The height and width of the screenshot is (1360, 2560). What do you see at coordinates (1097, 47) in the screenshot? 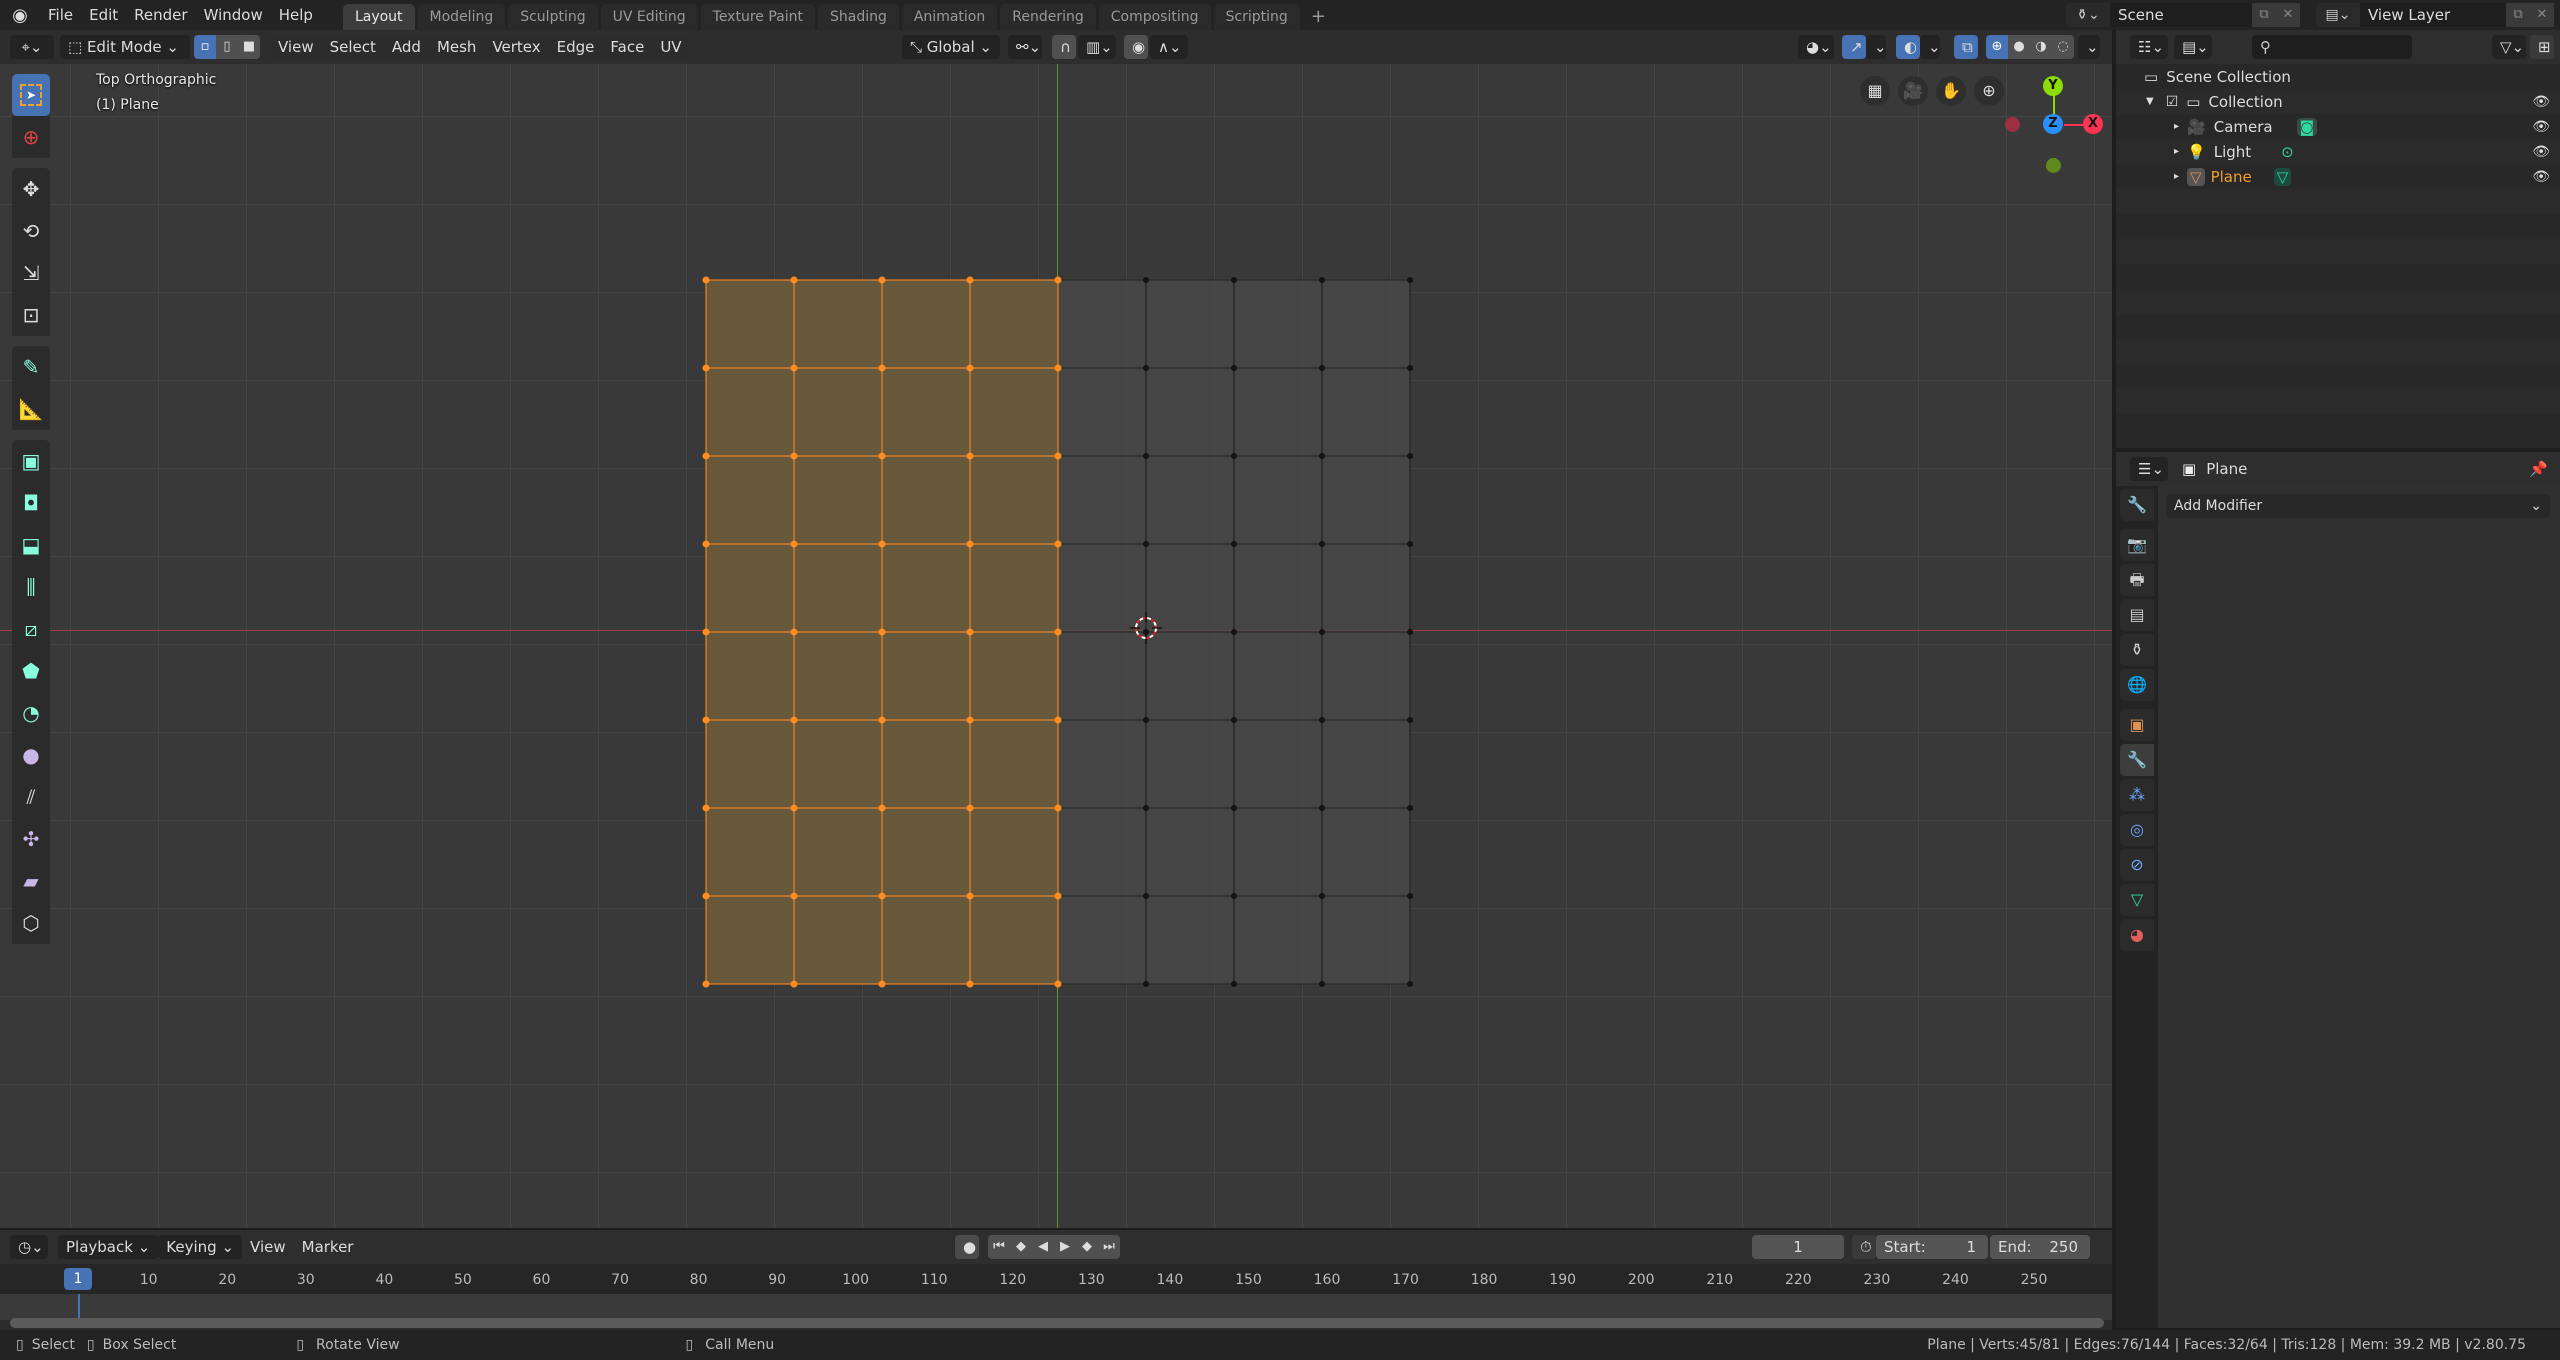
I see `snap-target-icon: ▥⌄` at bounding box center [1097, 47].